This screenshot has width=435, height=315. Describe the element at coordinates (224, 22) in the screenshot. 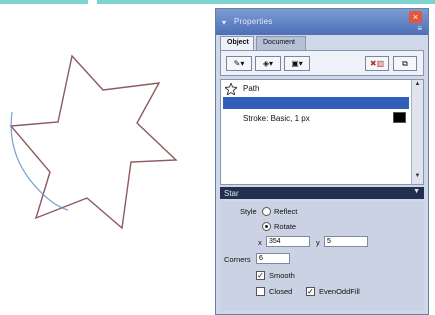

I see `collapse-arrow-icon: ▾` at that location.